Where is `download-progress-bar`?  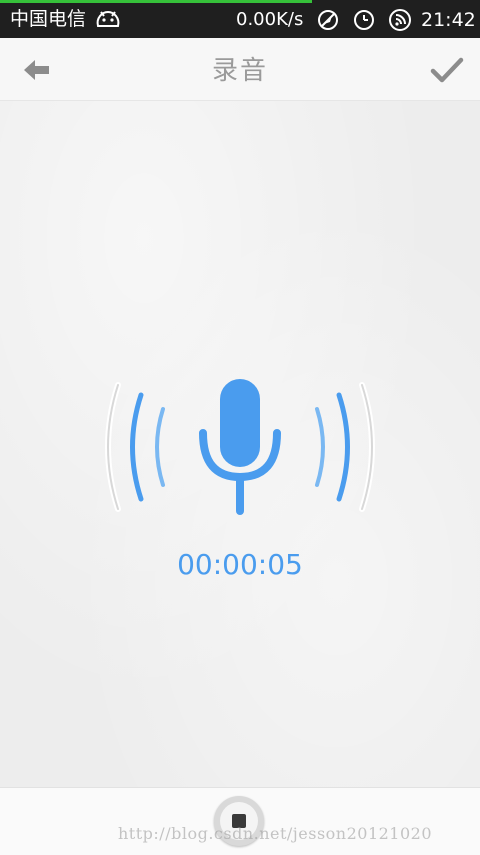 download-progress-bar is located at coordinates (156, 1).